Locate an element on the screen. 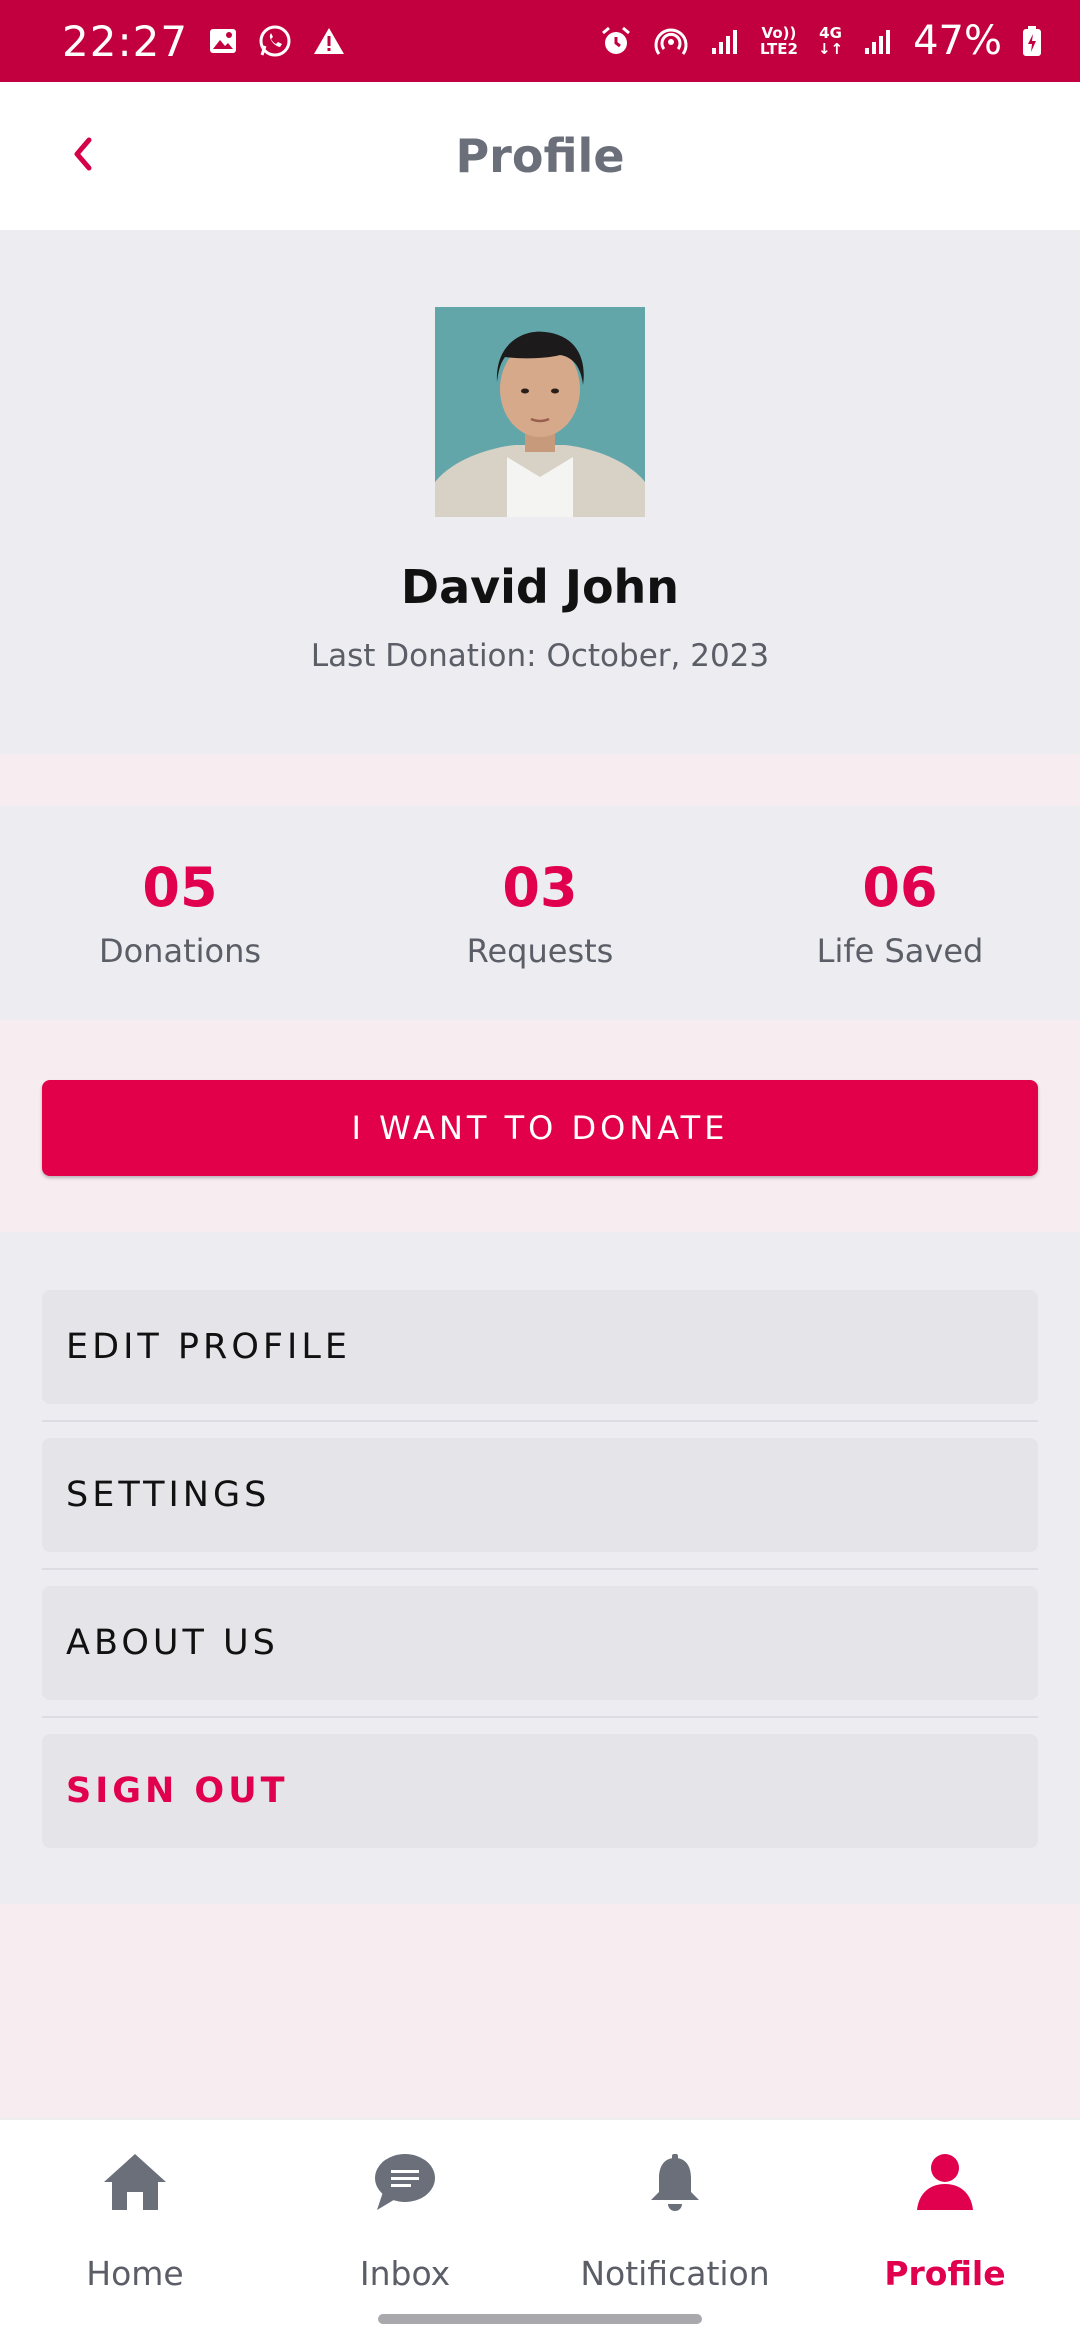 This screenshot has height=2342, width=1080. settings-button: SETTINGS is located at coordinates (540, 1495).